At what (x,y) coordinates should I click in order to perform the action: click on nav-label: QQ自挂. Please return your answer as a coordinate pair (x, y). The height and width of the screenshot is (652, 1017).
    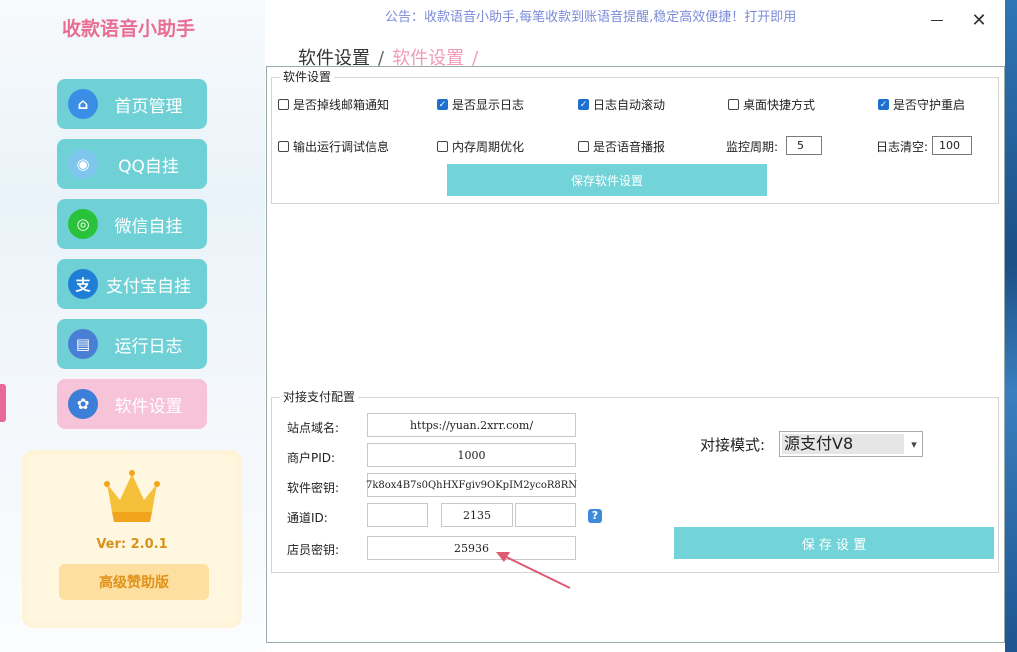
    Looking at the image, I should click on (148, 166).